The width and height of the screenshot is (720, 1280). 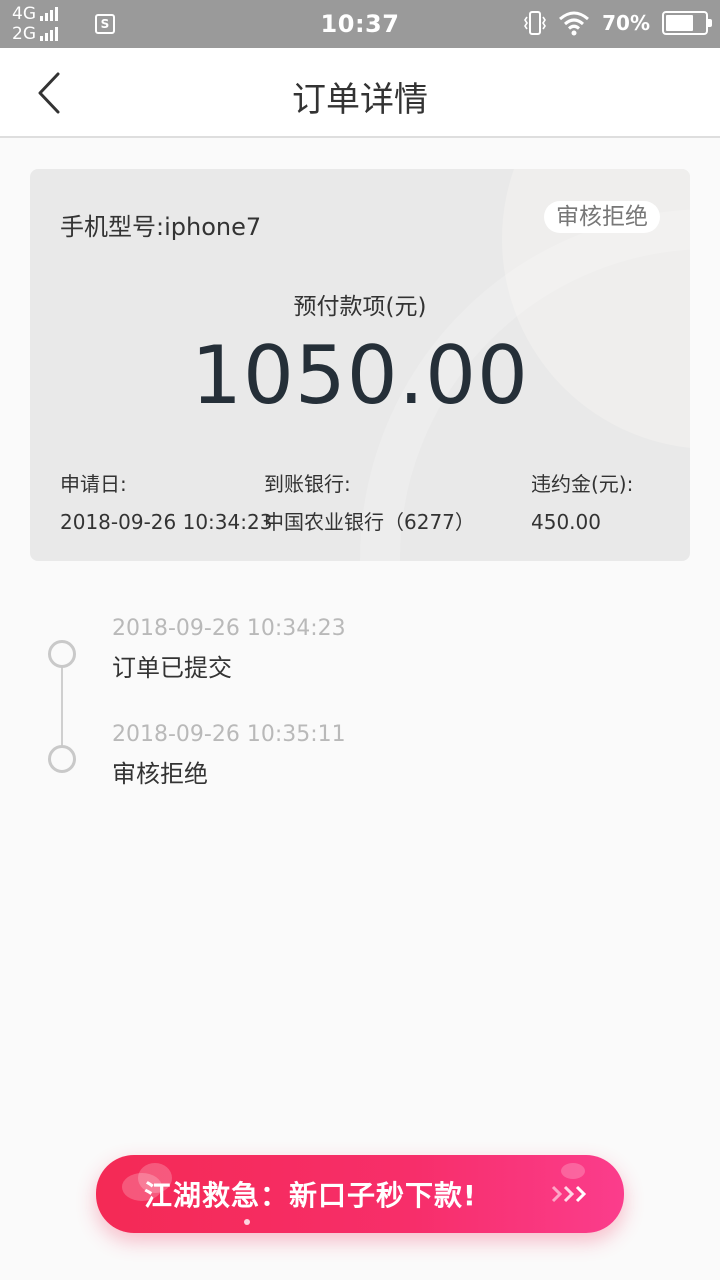 I want to click on timeline-text: 审核拒绝, so click(x=160, y=774).